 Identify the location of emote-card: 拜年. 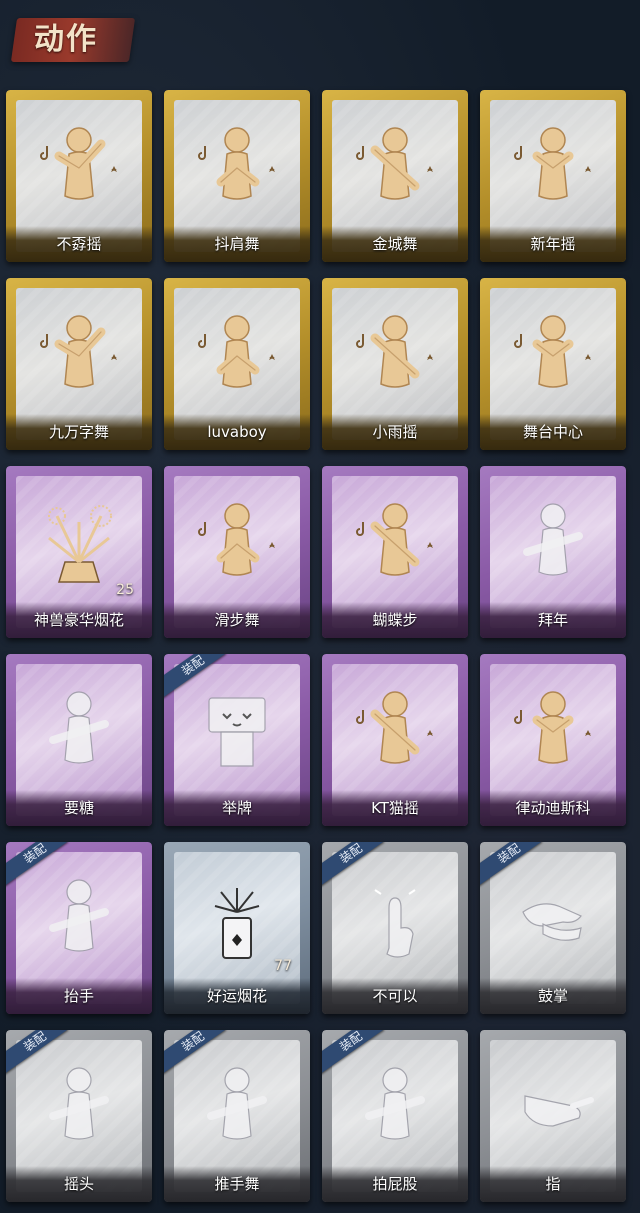
(553, 552).